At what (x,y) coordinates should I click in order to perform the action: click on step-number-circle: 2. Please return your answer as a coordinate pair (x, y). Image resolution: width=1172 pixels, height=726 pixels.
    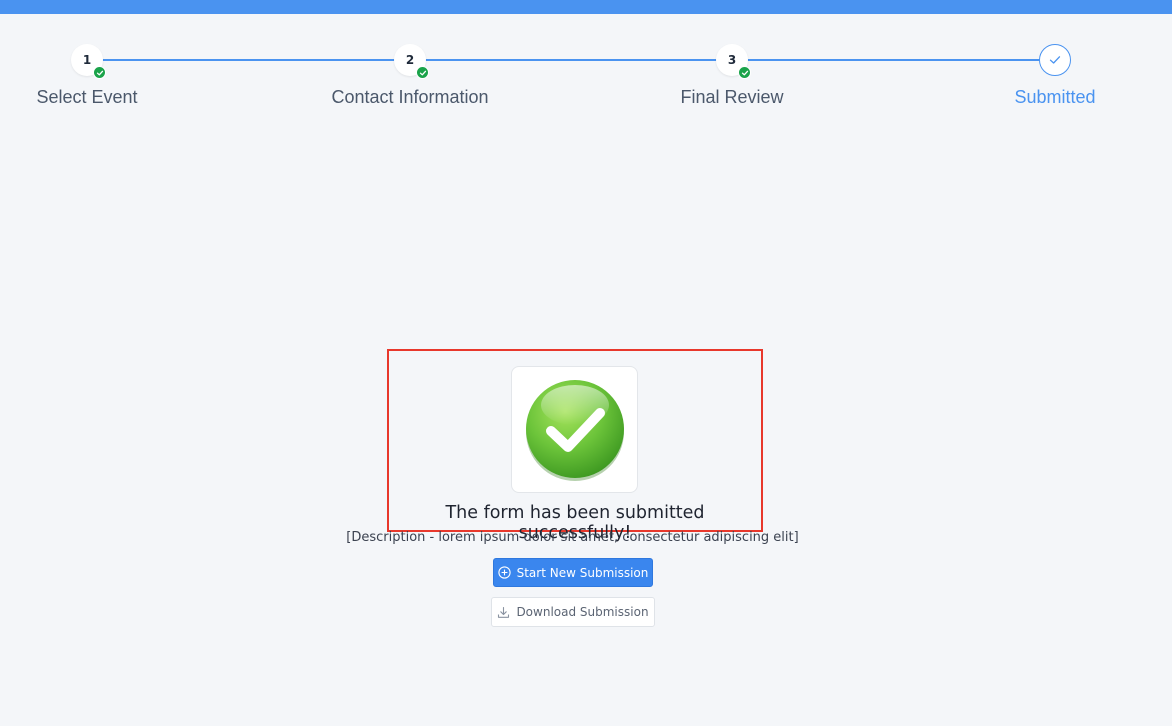
    Looking at the image, I should click on (411, 61).